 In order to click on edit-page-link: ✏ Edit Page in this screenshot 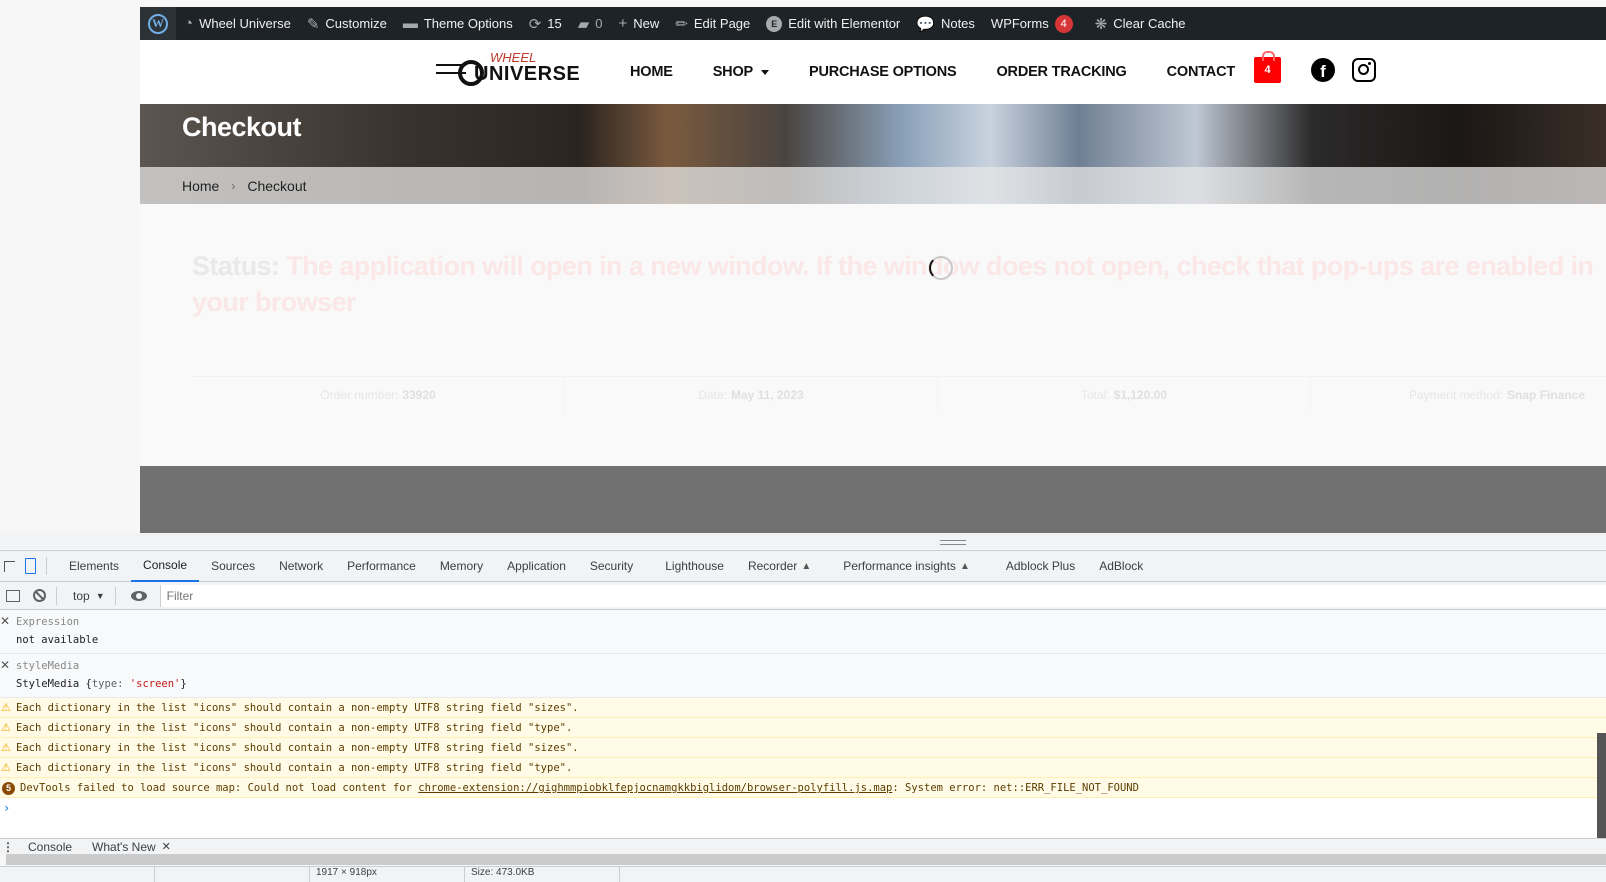, I will do `click(712, 23)`.